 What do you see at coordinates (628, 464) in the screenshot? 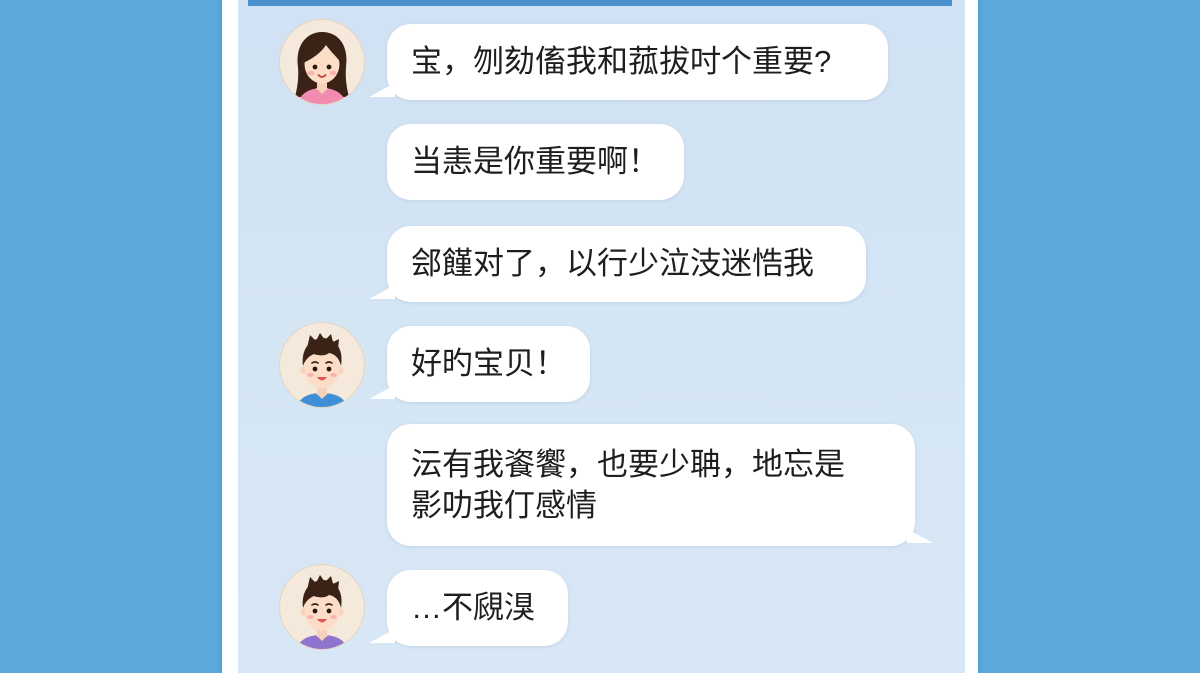
I see `message-text-line: 沄有我餈饗，也要少聃，地忘是` at bounding box center [628, 464].